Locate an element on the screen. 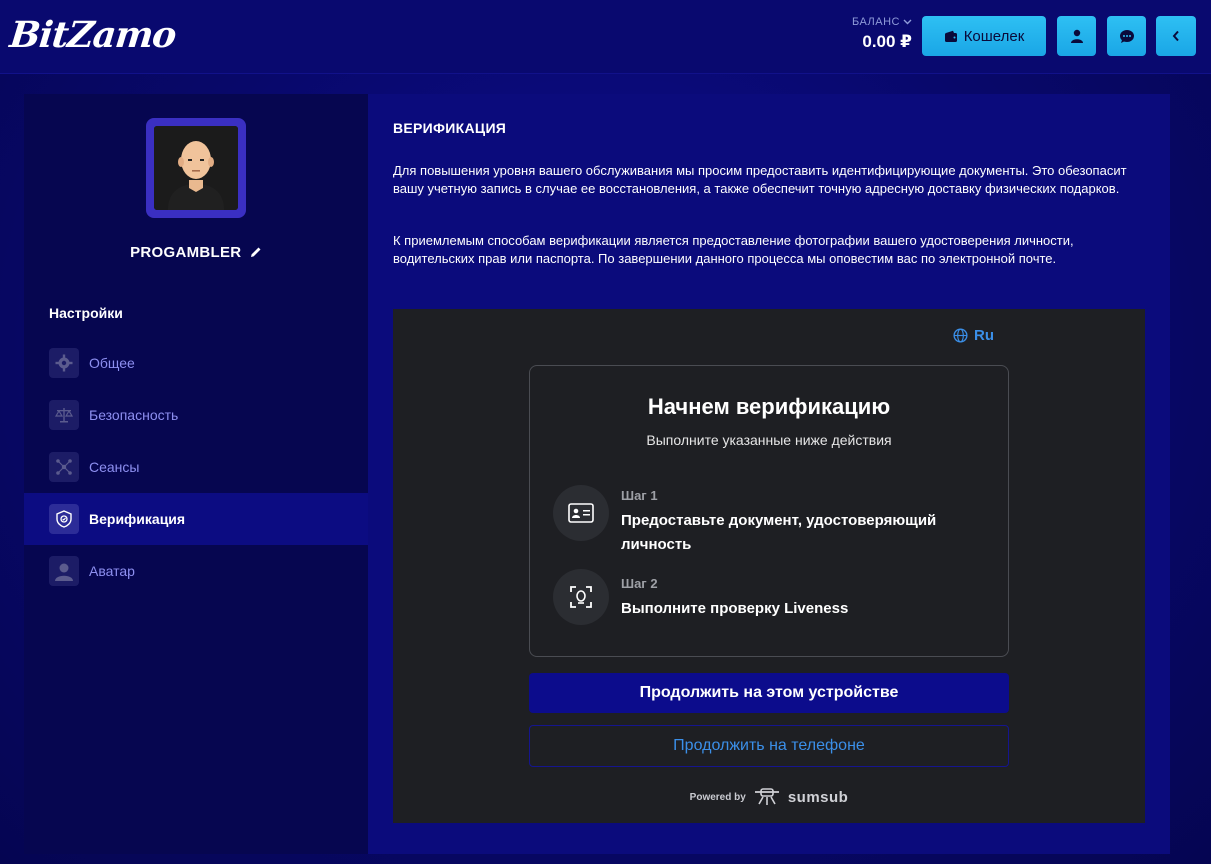 This screenshot has height=864, width=1211. step-1-badge is located at coordinates (581, 513).